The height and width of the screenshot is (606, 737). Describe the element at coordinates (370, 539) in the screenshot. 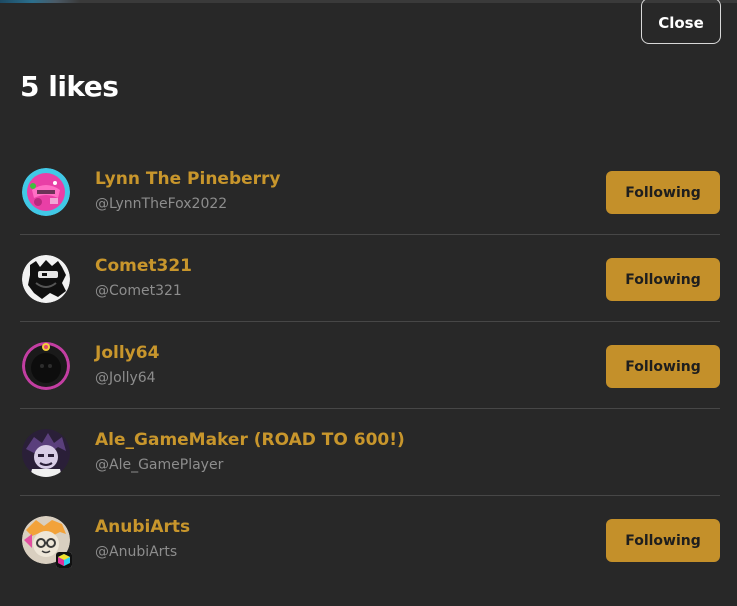

I see `list-item: AnubiArts @AnubiArts Following` at that location.